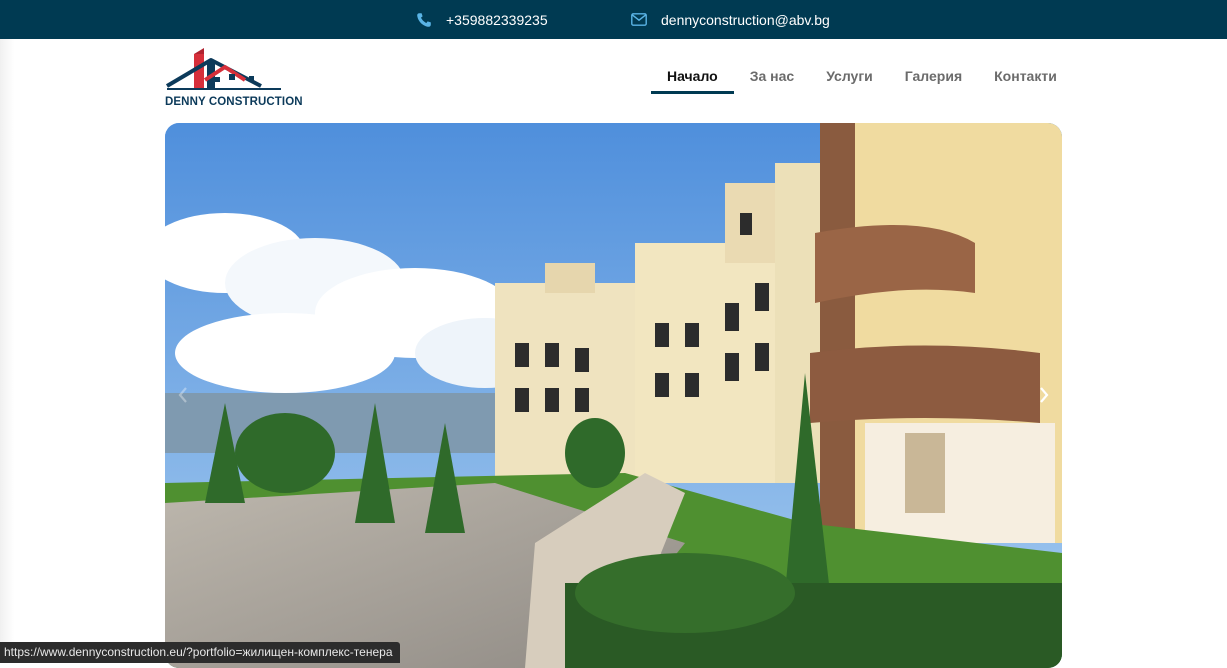 The width and height of the screenshot is (1227, 668). I want to click on phone-icon, so click(424, 20).